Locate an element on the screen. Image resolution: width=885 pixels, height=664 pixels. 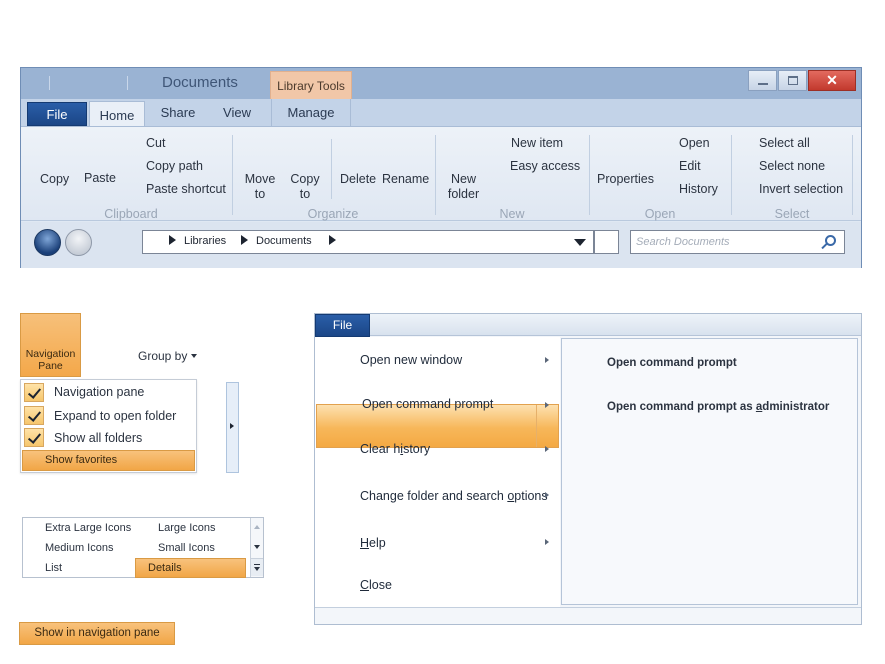
select-all-button: Select all is located at coordinates (784, 143).